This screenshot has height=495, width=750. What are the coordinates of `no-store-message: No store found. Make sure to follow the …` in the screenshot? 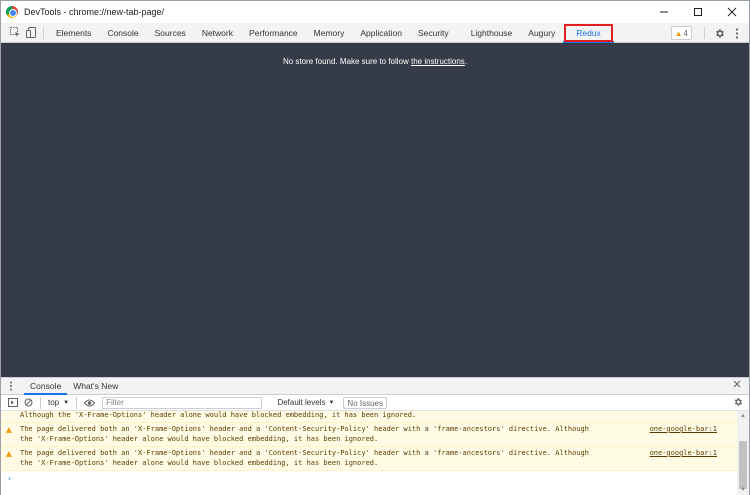 It's located at (375, 61).